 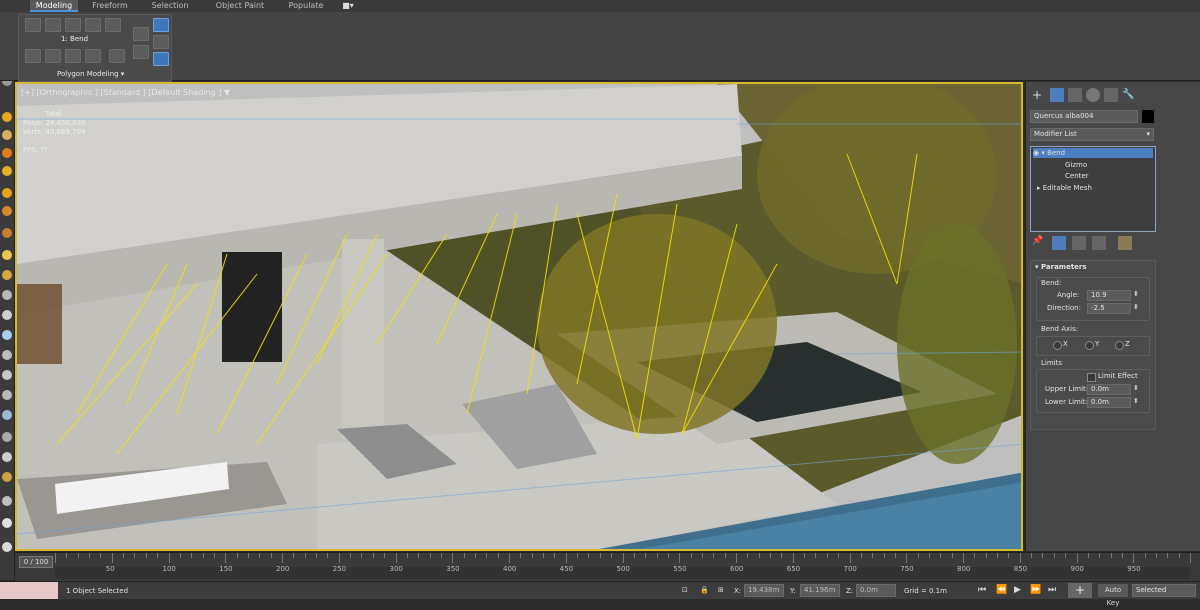 I want to click on utilities-tab-icon: 🔧, so click(x=1129, y=95).